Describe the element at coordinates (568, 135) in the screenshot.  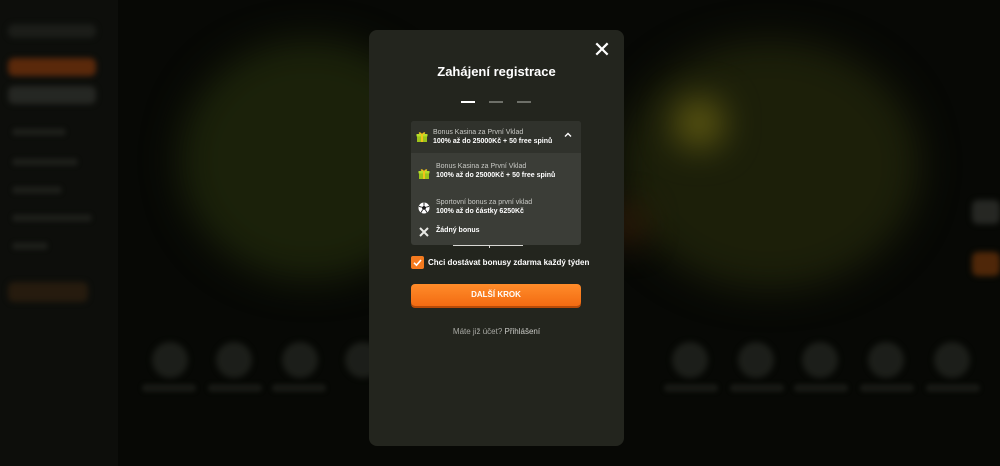
I see `chevron-up-icon` at that location.